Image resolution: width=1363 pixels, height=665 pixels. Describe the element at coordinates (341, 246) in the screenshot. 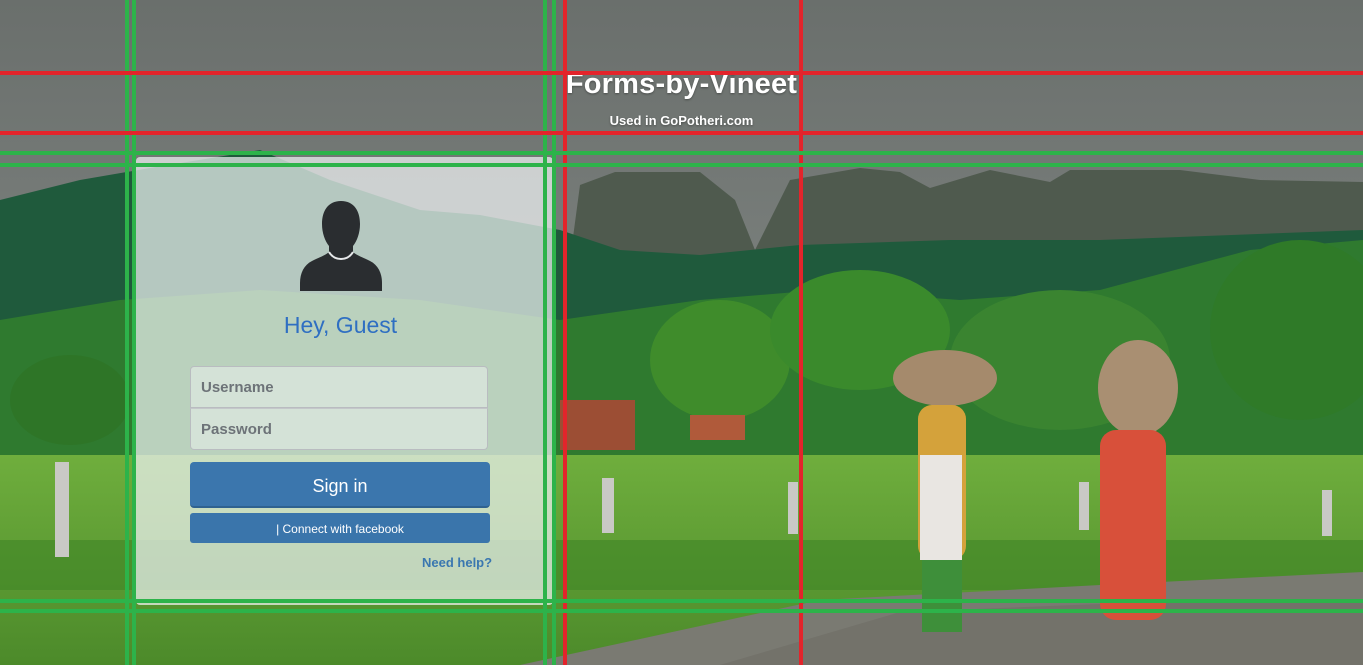

I see `user-silhouette-icon` at that location.